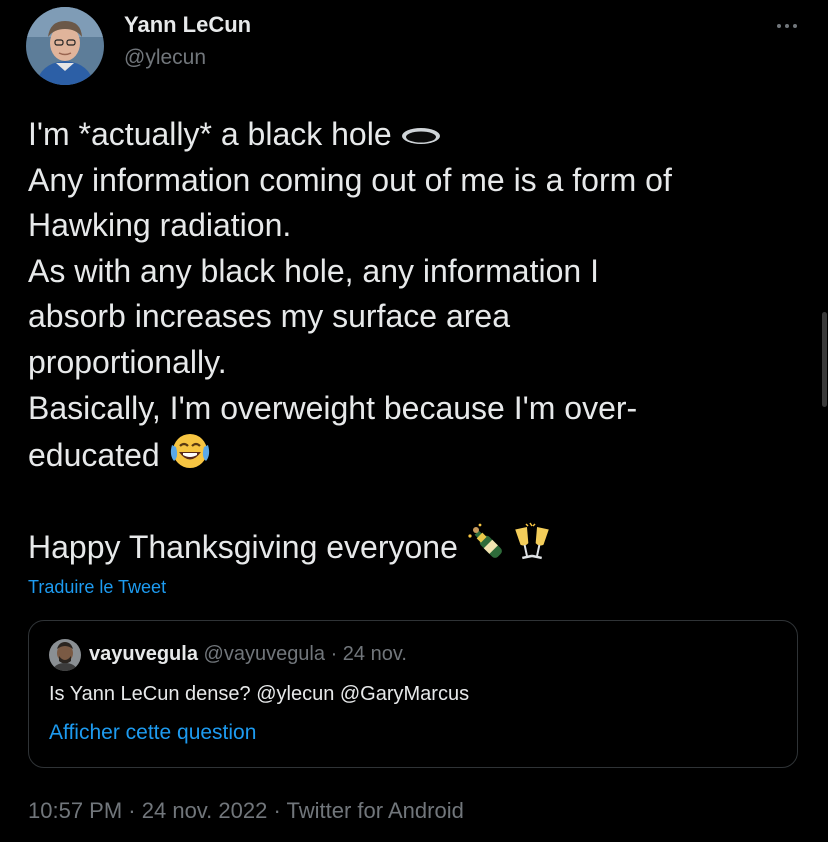  Describe the element at coordinates (264, 654) in the screenshot. I see `quote-author-handle: @vayuvegula` at that location.